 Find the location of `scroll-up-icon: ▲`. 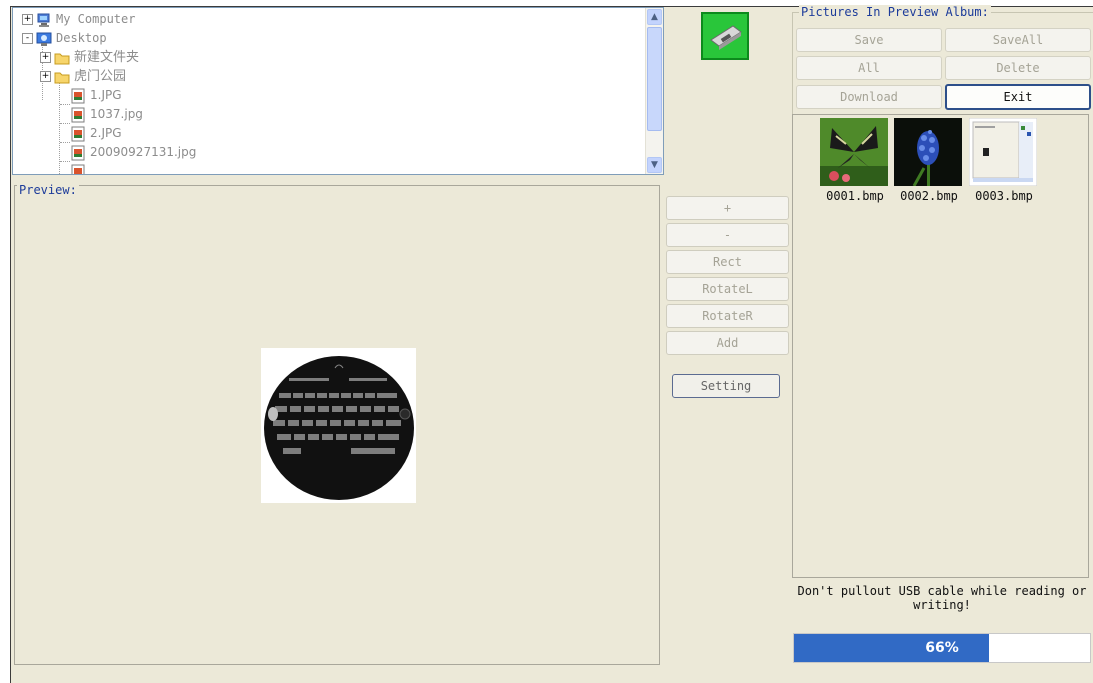

scroll-up-icon: ▲ is located at coordinates (654, 17).